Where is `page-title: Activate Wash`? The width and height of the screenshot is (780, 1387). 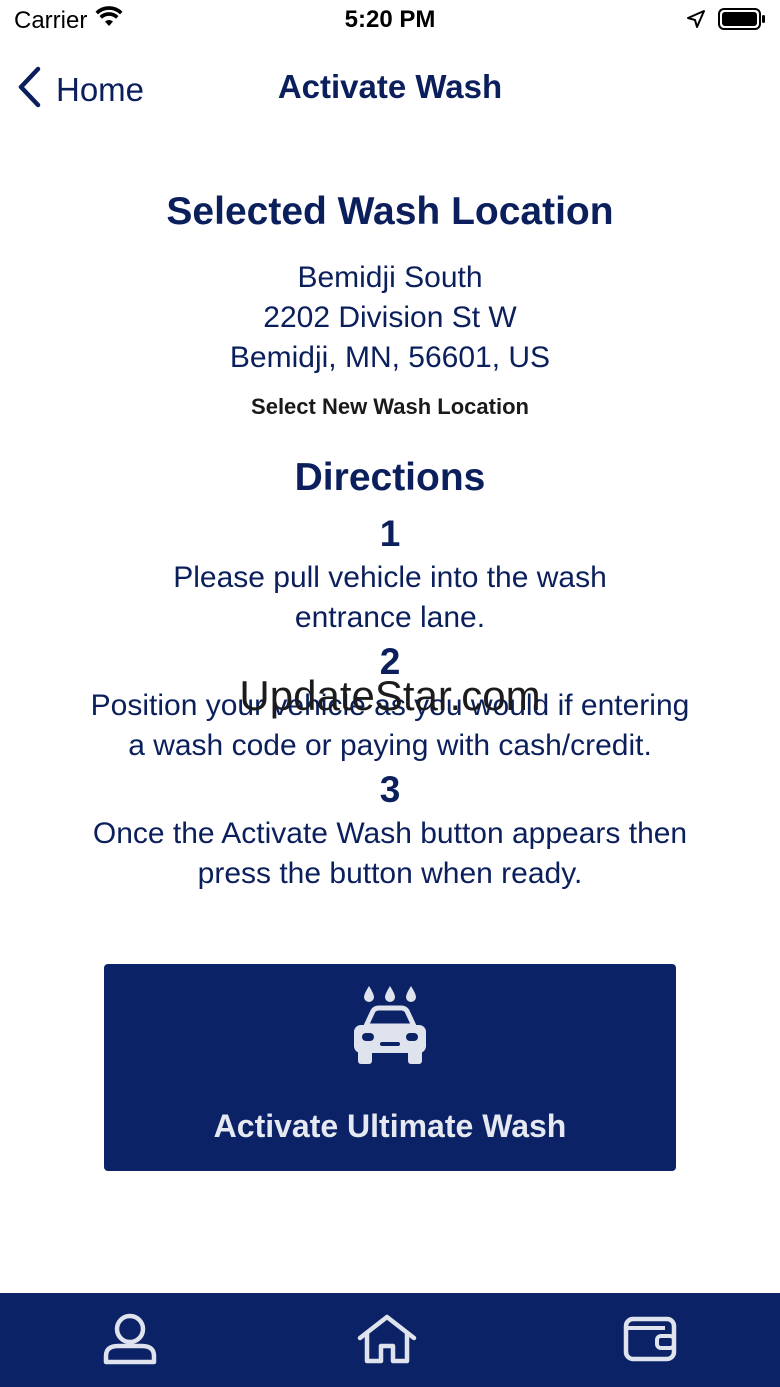
page-title: Activate Wash is located at coordinates (390, 86).